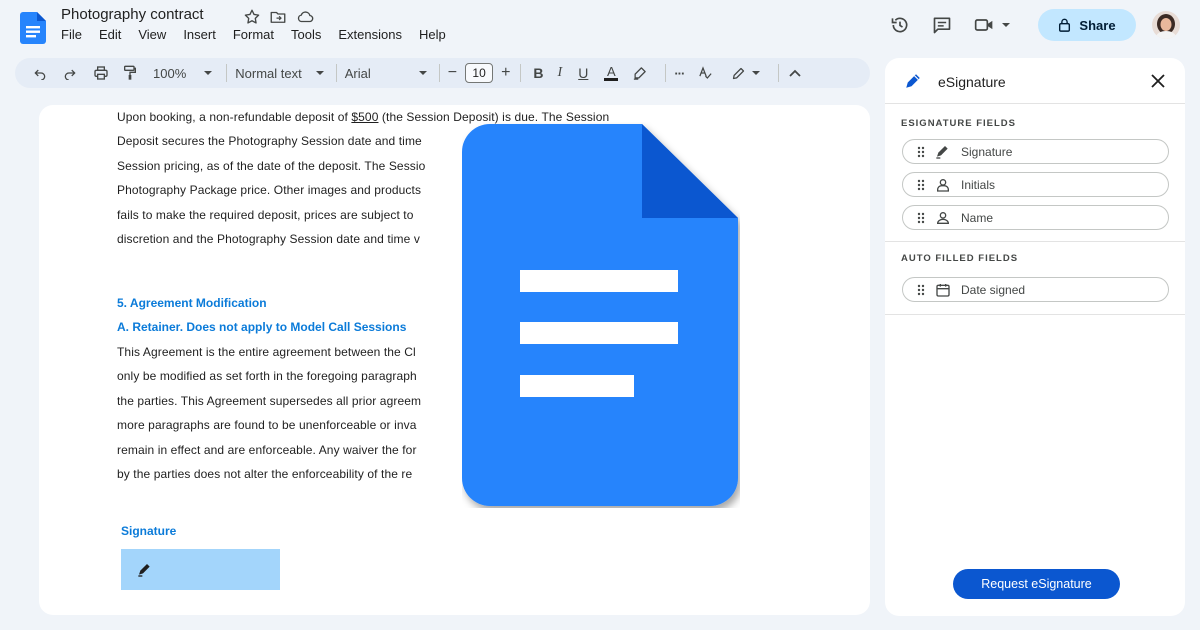 Image resolution: width=1200 pixels, height=630 pixels. I want to click on menu-insert: Insert, so click(199, 34).